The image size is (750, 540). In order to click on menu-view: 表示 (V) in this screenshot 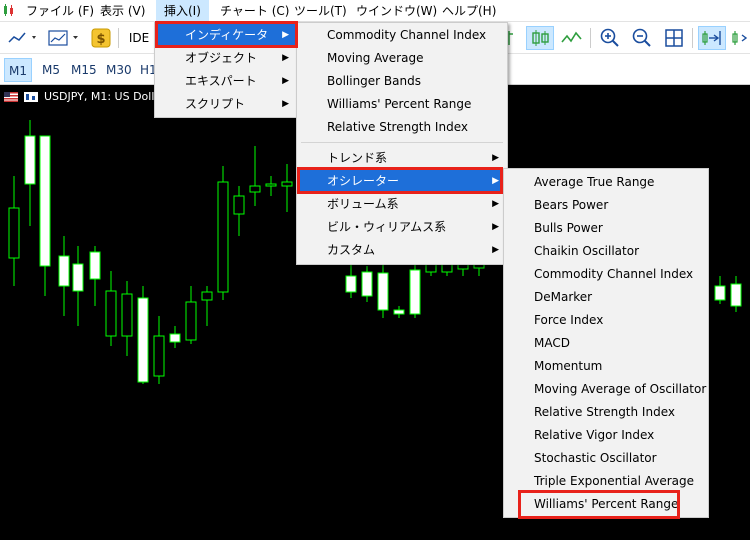, I will do `click(122, 11)`.